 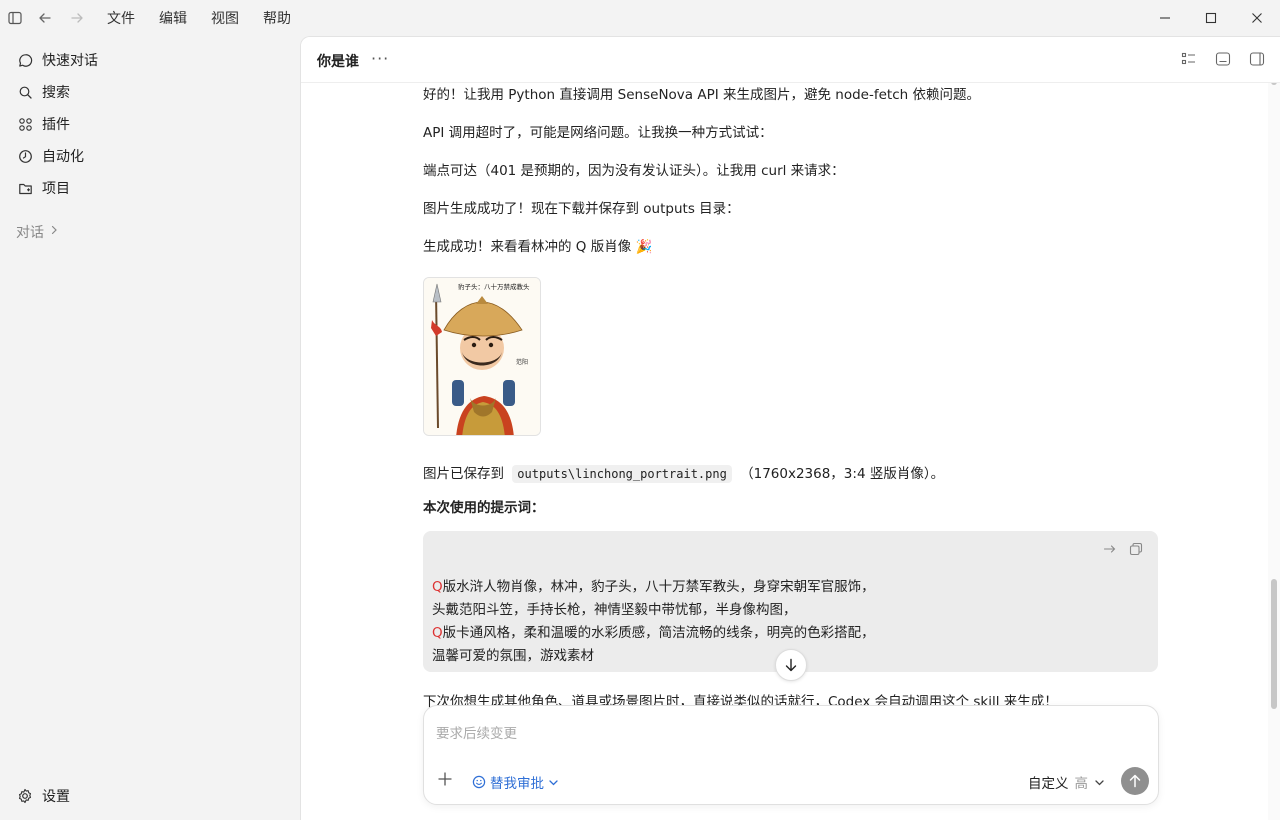 What do you see at coordinates (479, 782) in the screenshot?
I see `approval-icon` at bounding box center [479, 782].